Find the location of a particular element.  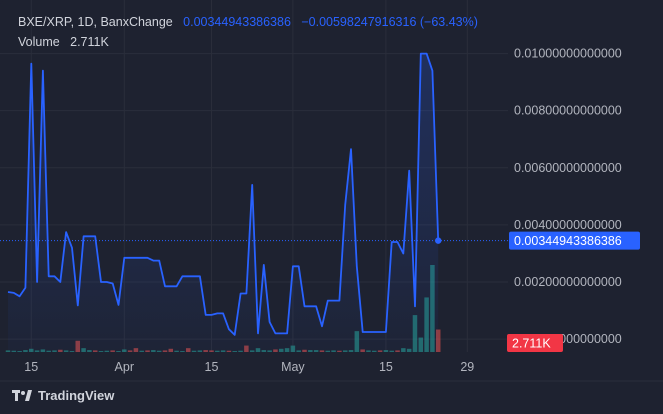

last-price-point is located at coordinates (438, 240).